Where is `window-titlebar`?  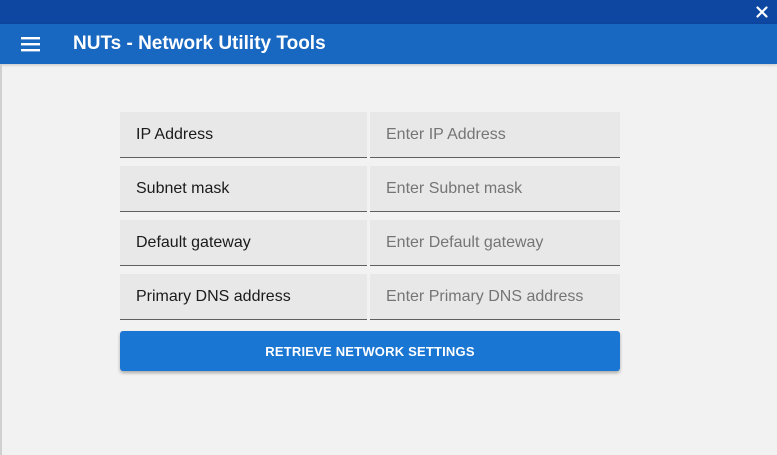
window-titlebar is located at coordinates (388, 12).